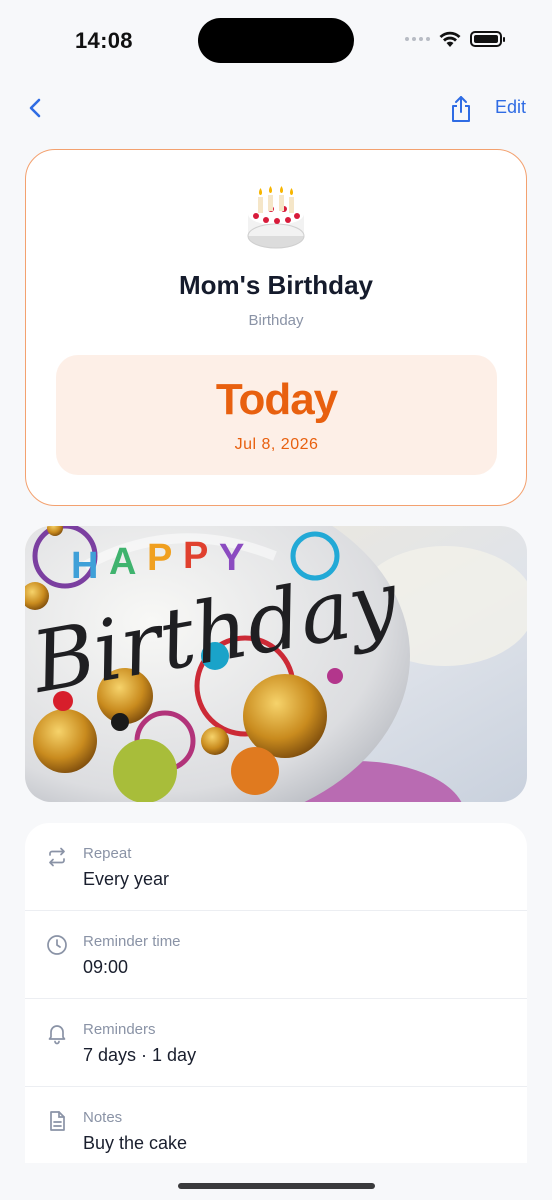 The image size is (552, 1200). I want to click on detail-row-notes: Notes Buy the cake, so click(276, 1125).